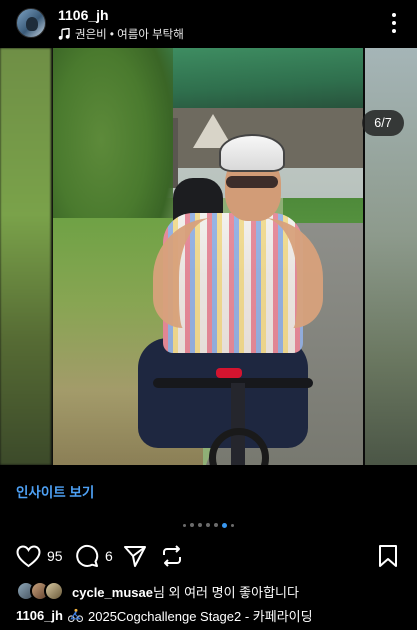 This screenshot has height=630, width=417. What do you see at coordinates (55, 556) in the screenshot?
I see `like-count: 95` at bounding box center [55, 556].